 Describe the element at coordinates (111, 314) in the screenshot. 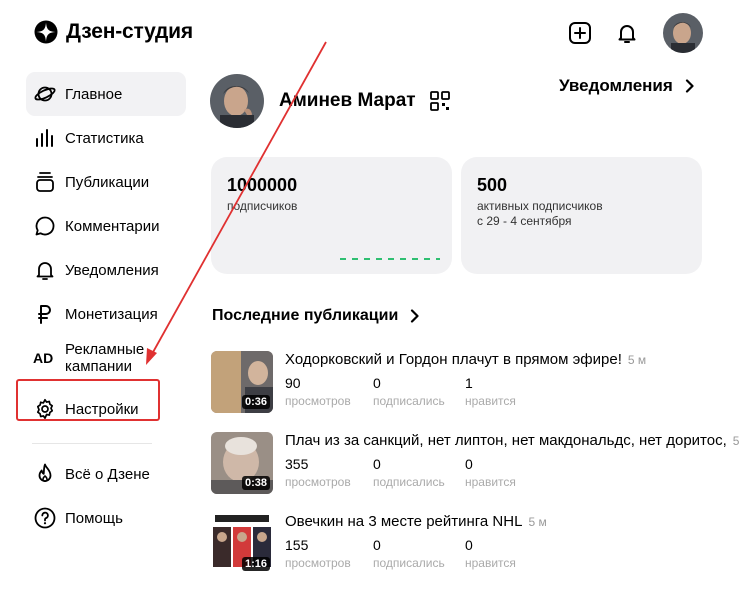

I see `sidebar-item-label: Монетизация` at that location.